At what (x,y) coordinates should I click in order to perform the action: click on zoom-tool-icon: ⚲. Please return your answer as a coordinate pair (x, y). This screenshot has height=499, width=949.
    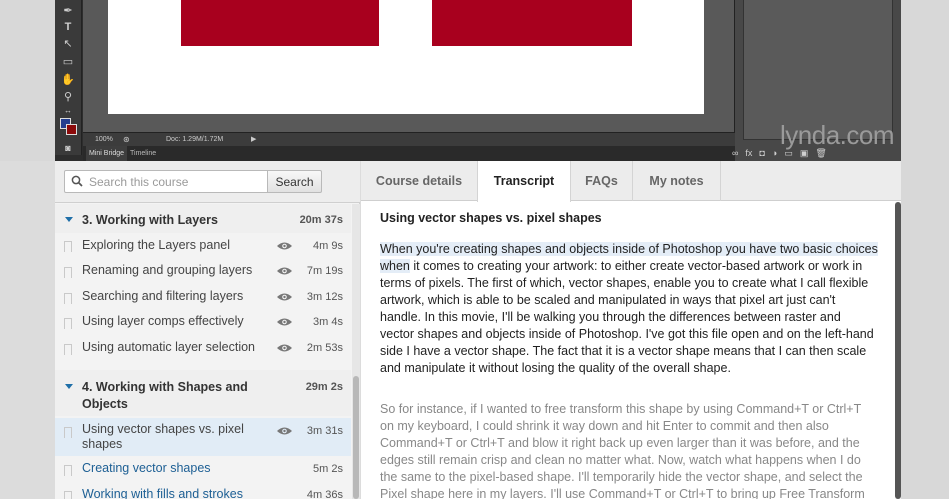
    Looking at the image, I should click on (68, 97).